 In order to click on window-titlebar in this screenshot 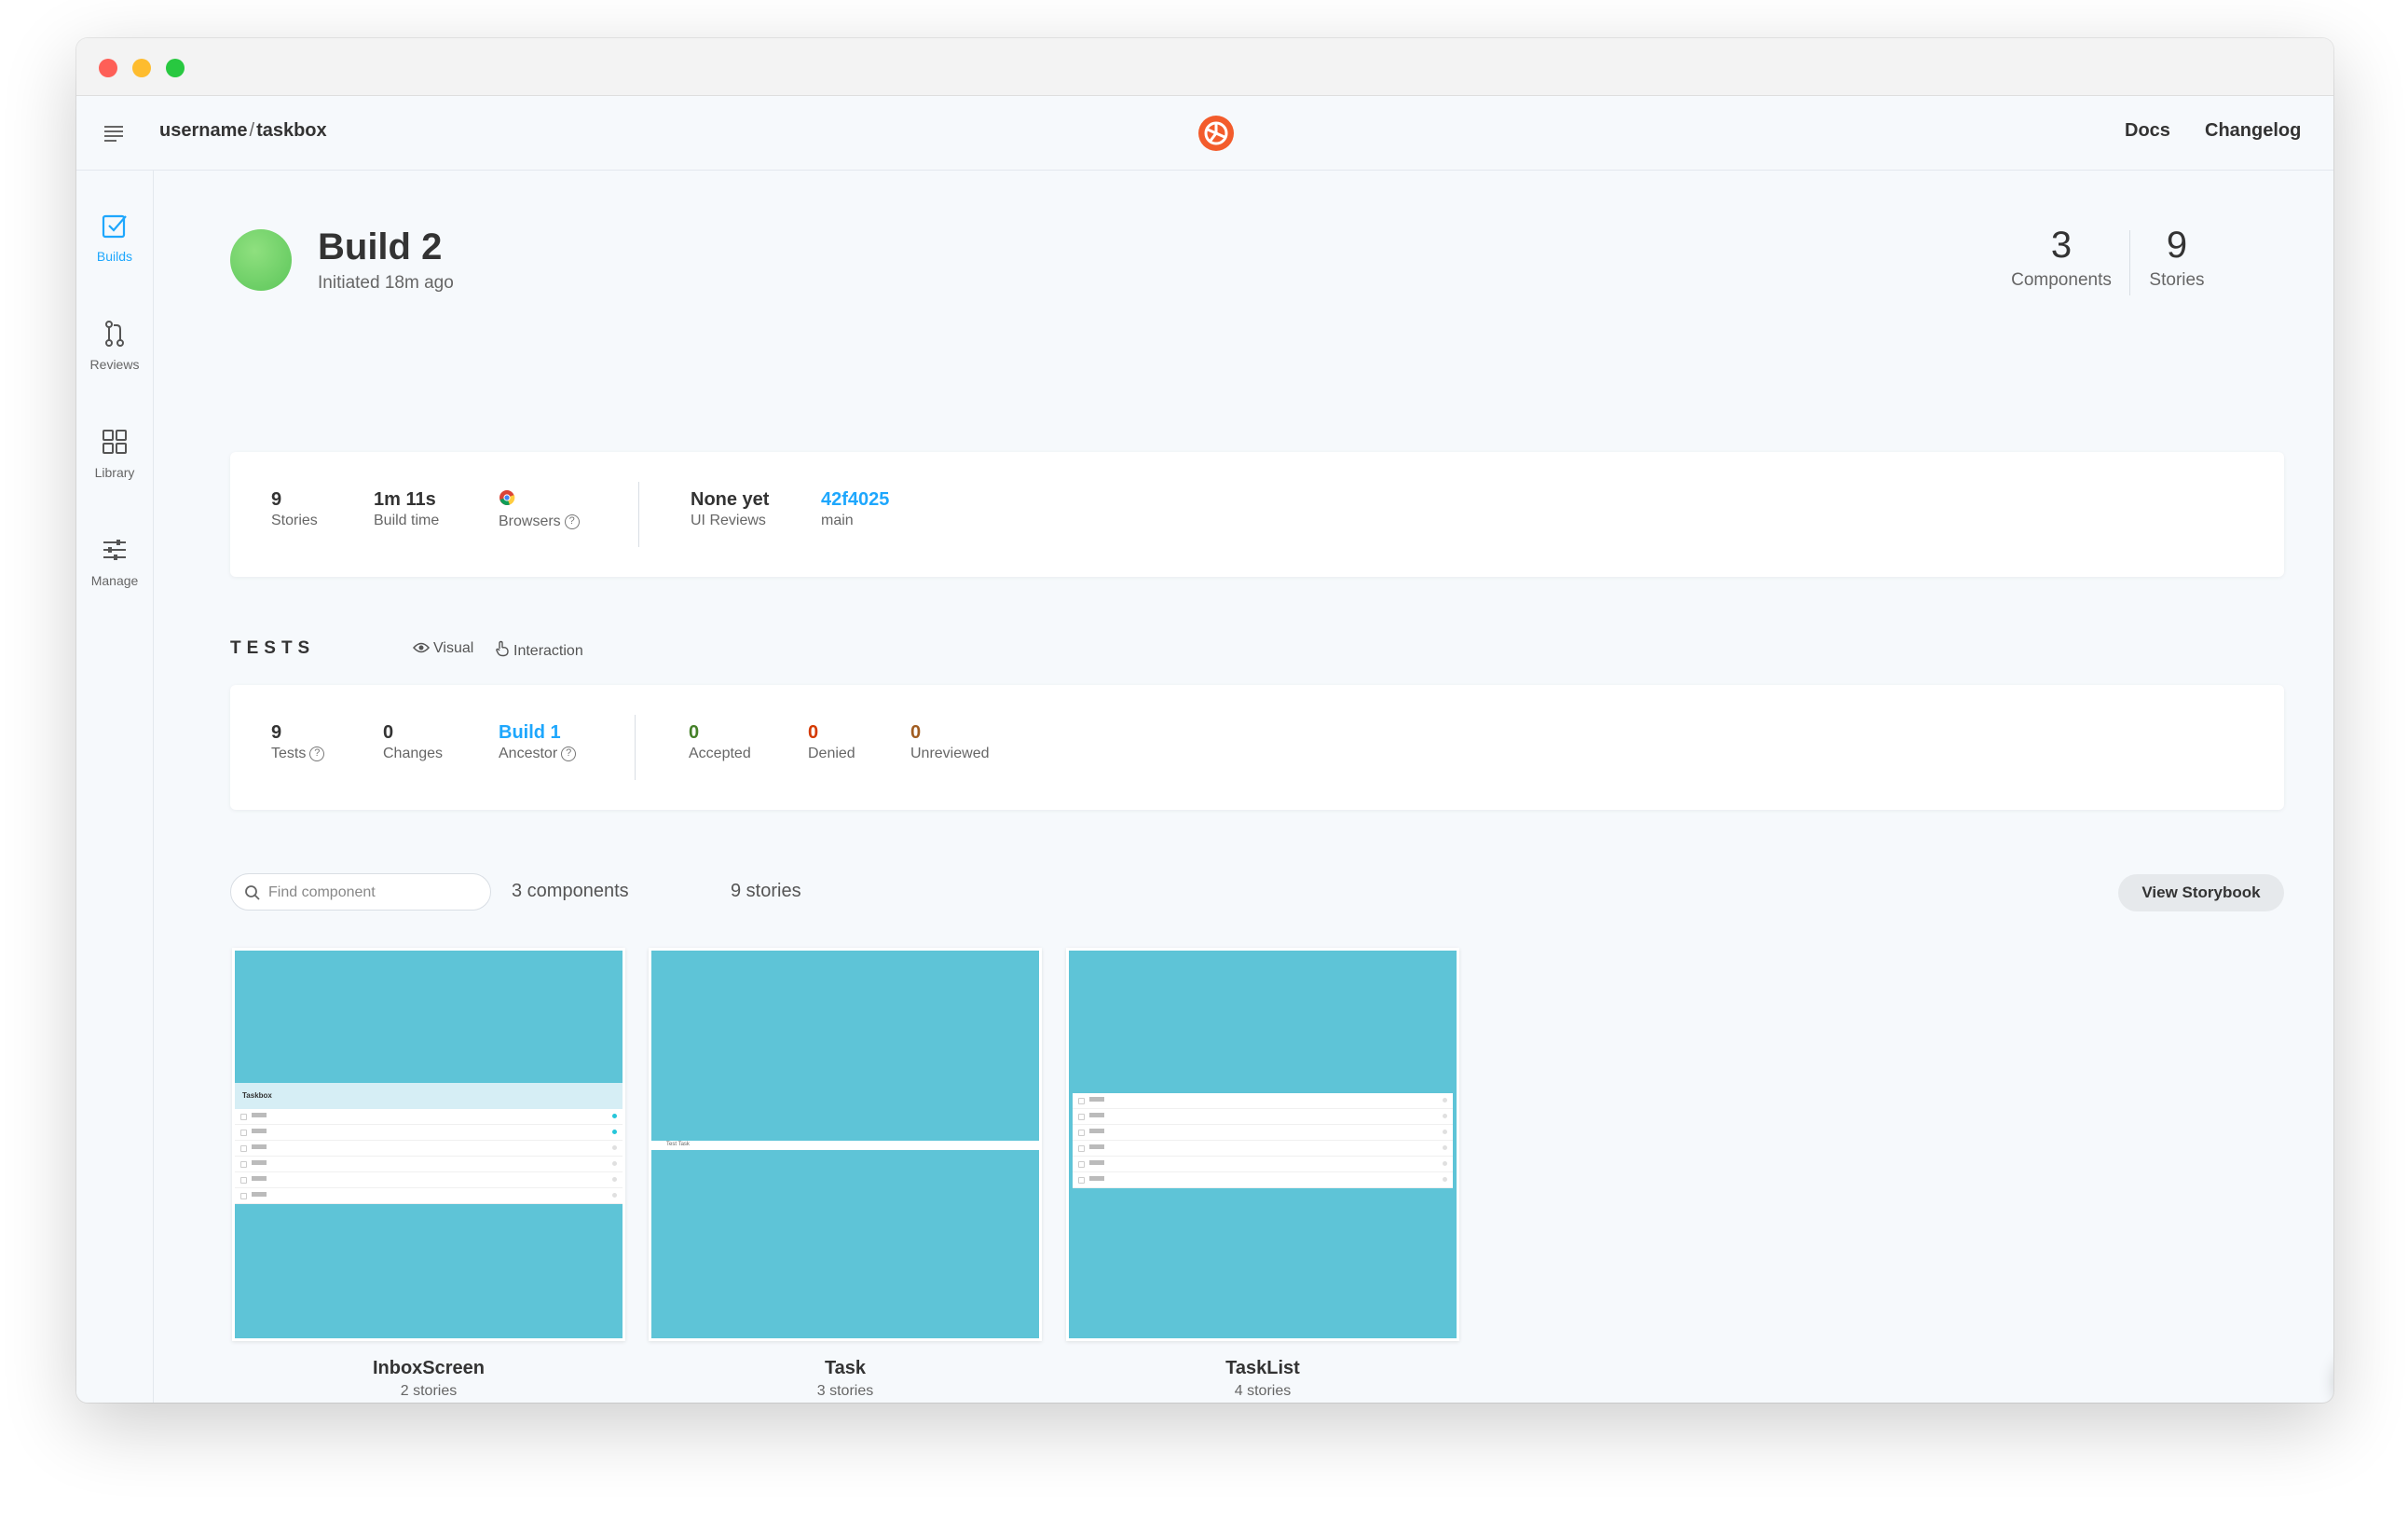, I will do `click(1204, 67)`.